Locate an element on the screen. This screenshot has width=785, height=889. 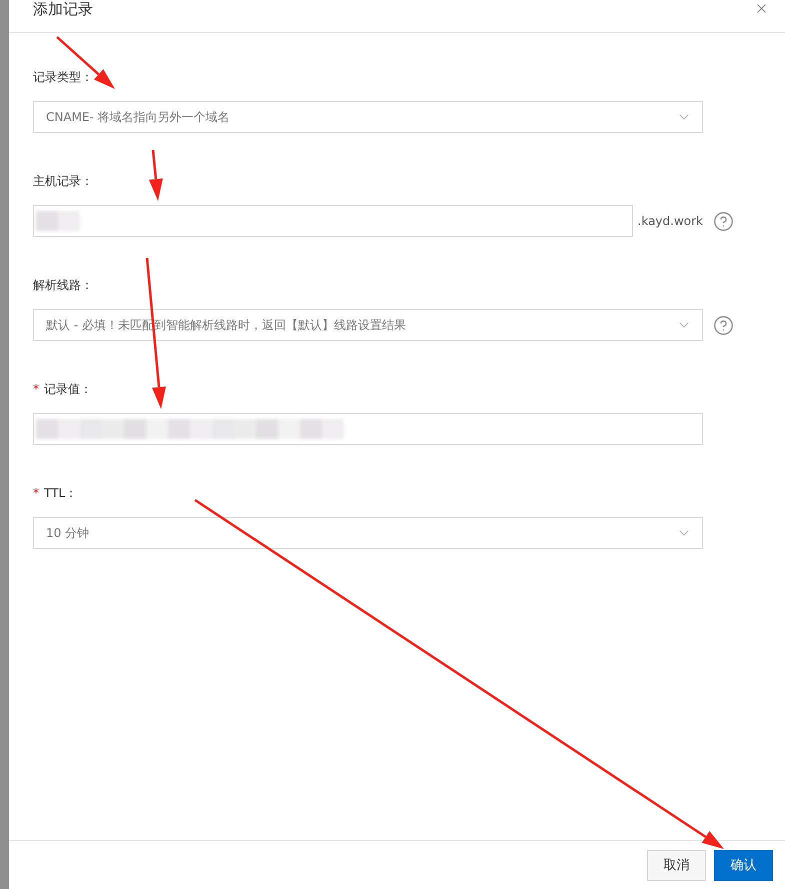
blurred-text is located at coordinates (58, 221).